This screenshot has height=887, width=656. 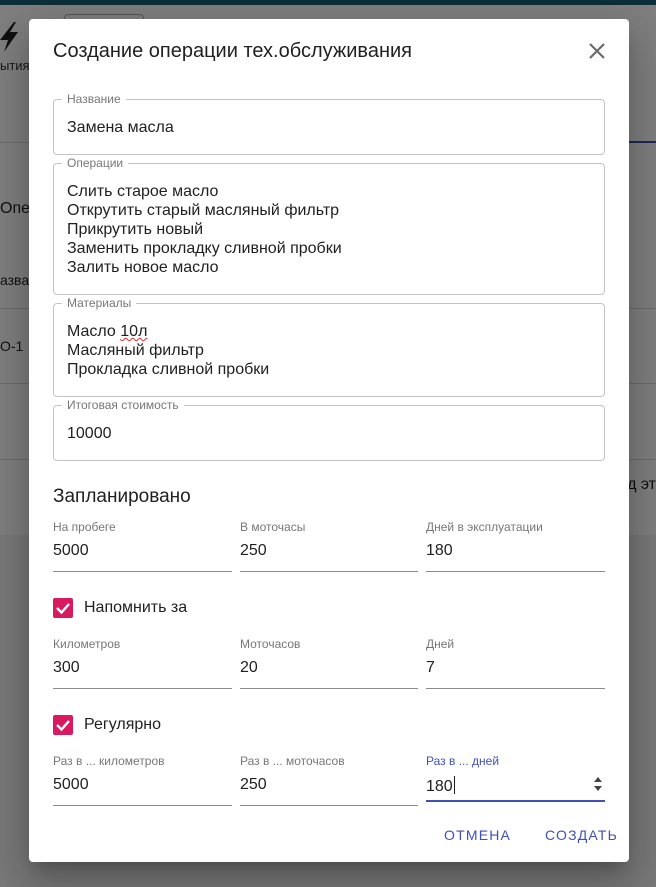 I want to click on regular-km-value: 5000, so click(x=71, y=784).